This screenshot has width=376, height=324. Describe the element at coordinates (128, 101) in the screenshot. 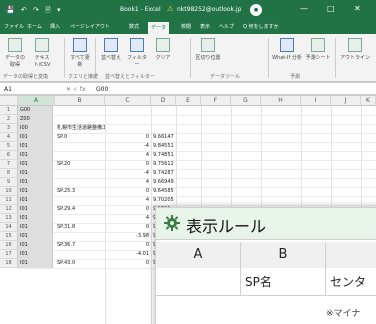

I see `column-header: C` at that location.